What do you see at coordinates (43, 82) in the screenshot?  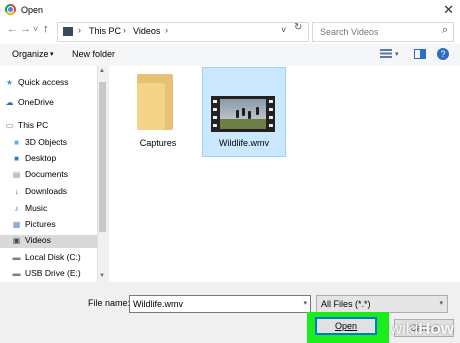 I see `sidebar-item-label: Quick access` at bounding box center [43, 82].